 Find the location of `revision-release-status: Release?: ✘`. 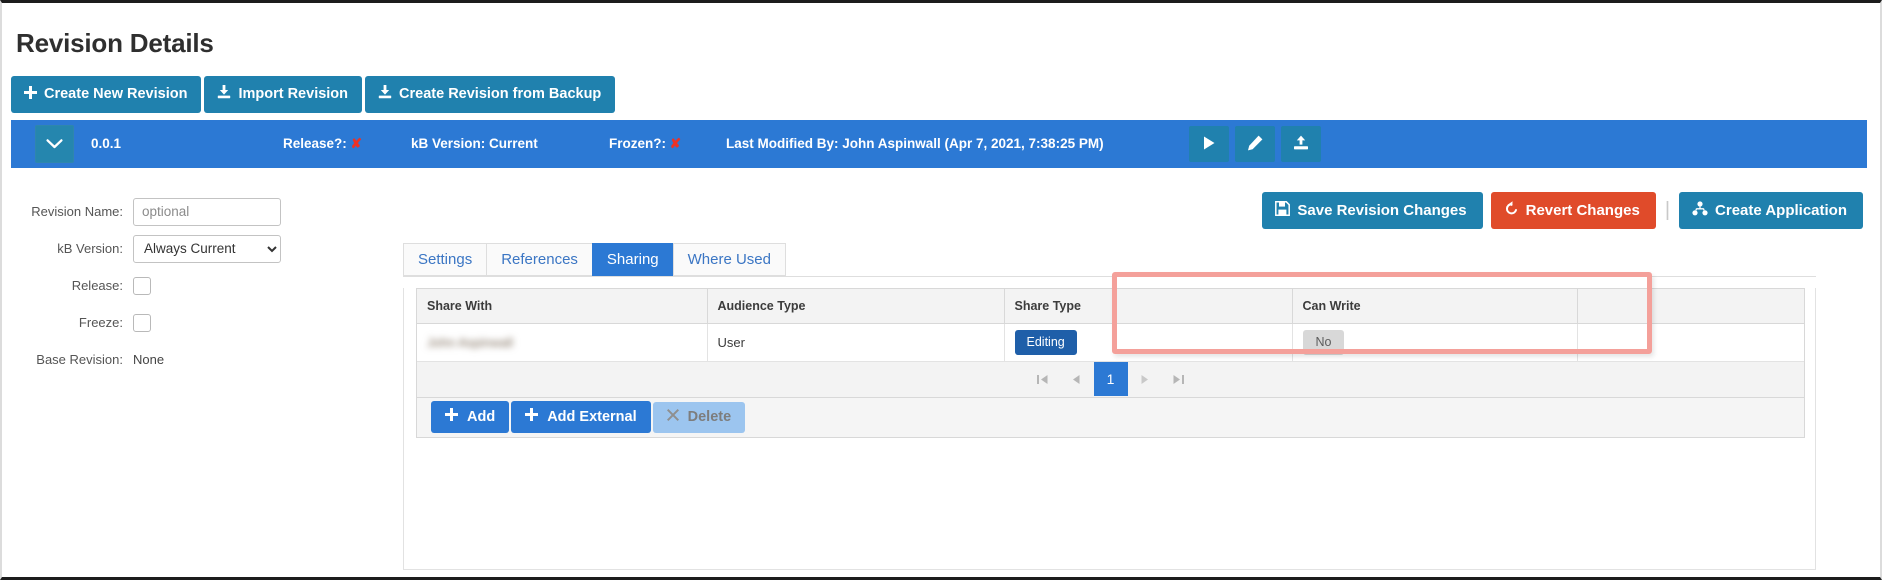

revision-release-status: Release?: ✘ is located at coordinates (322, 144).